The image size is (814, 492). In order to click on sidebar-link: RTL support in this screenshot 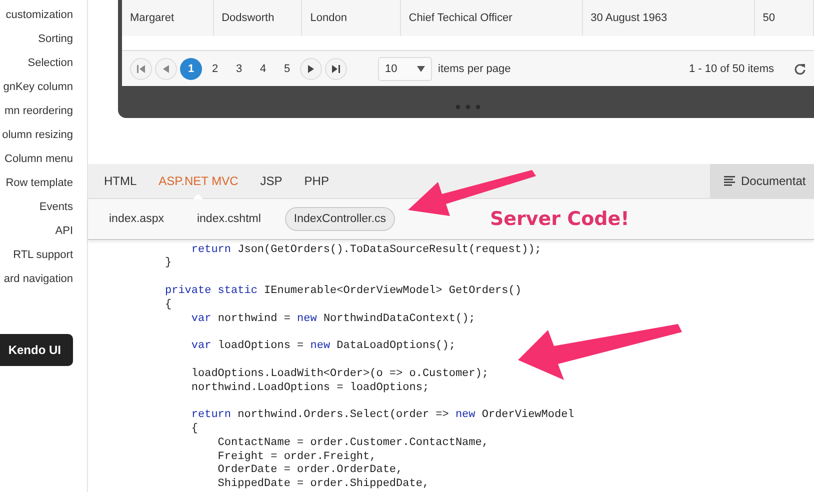, I will do `click(43, 255)`.